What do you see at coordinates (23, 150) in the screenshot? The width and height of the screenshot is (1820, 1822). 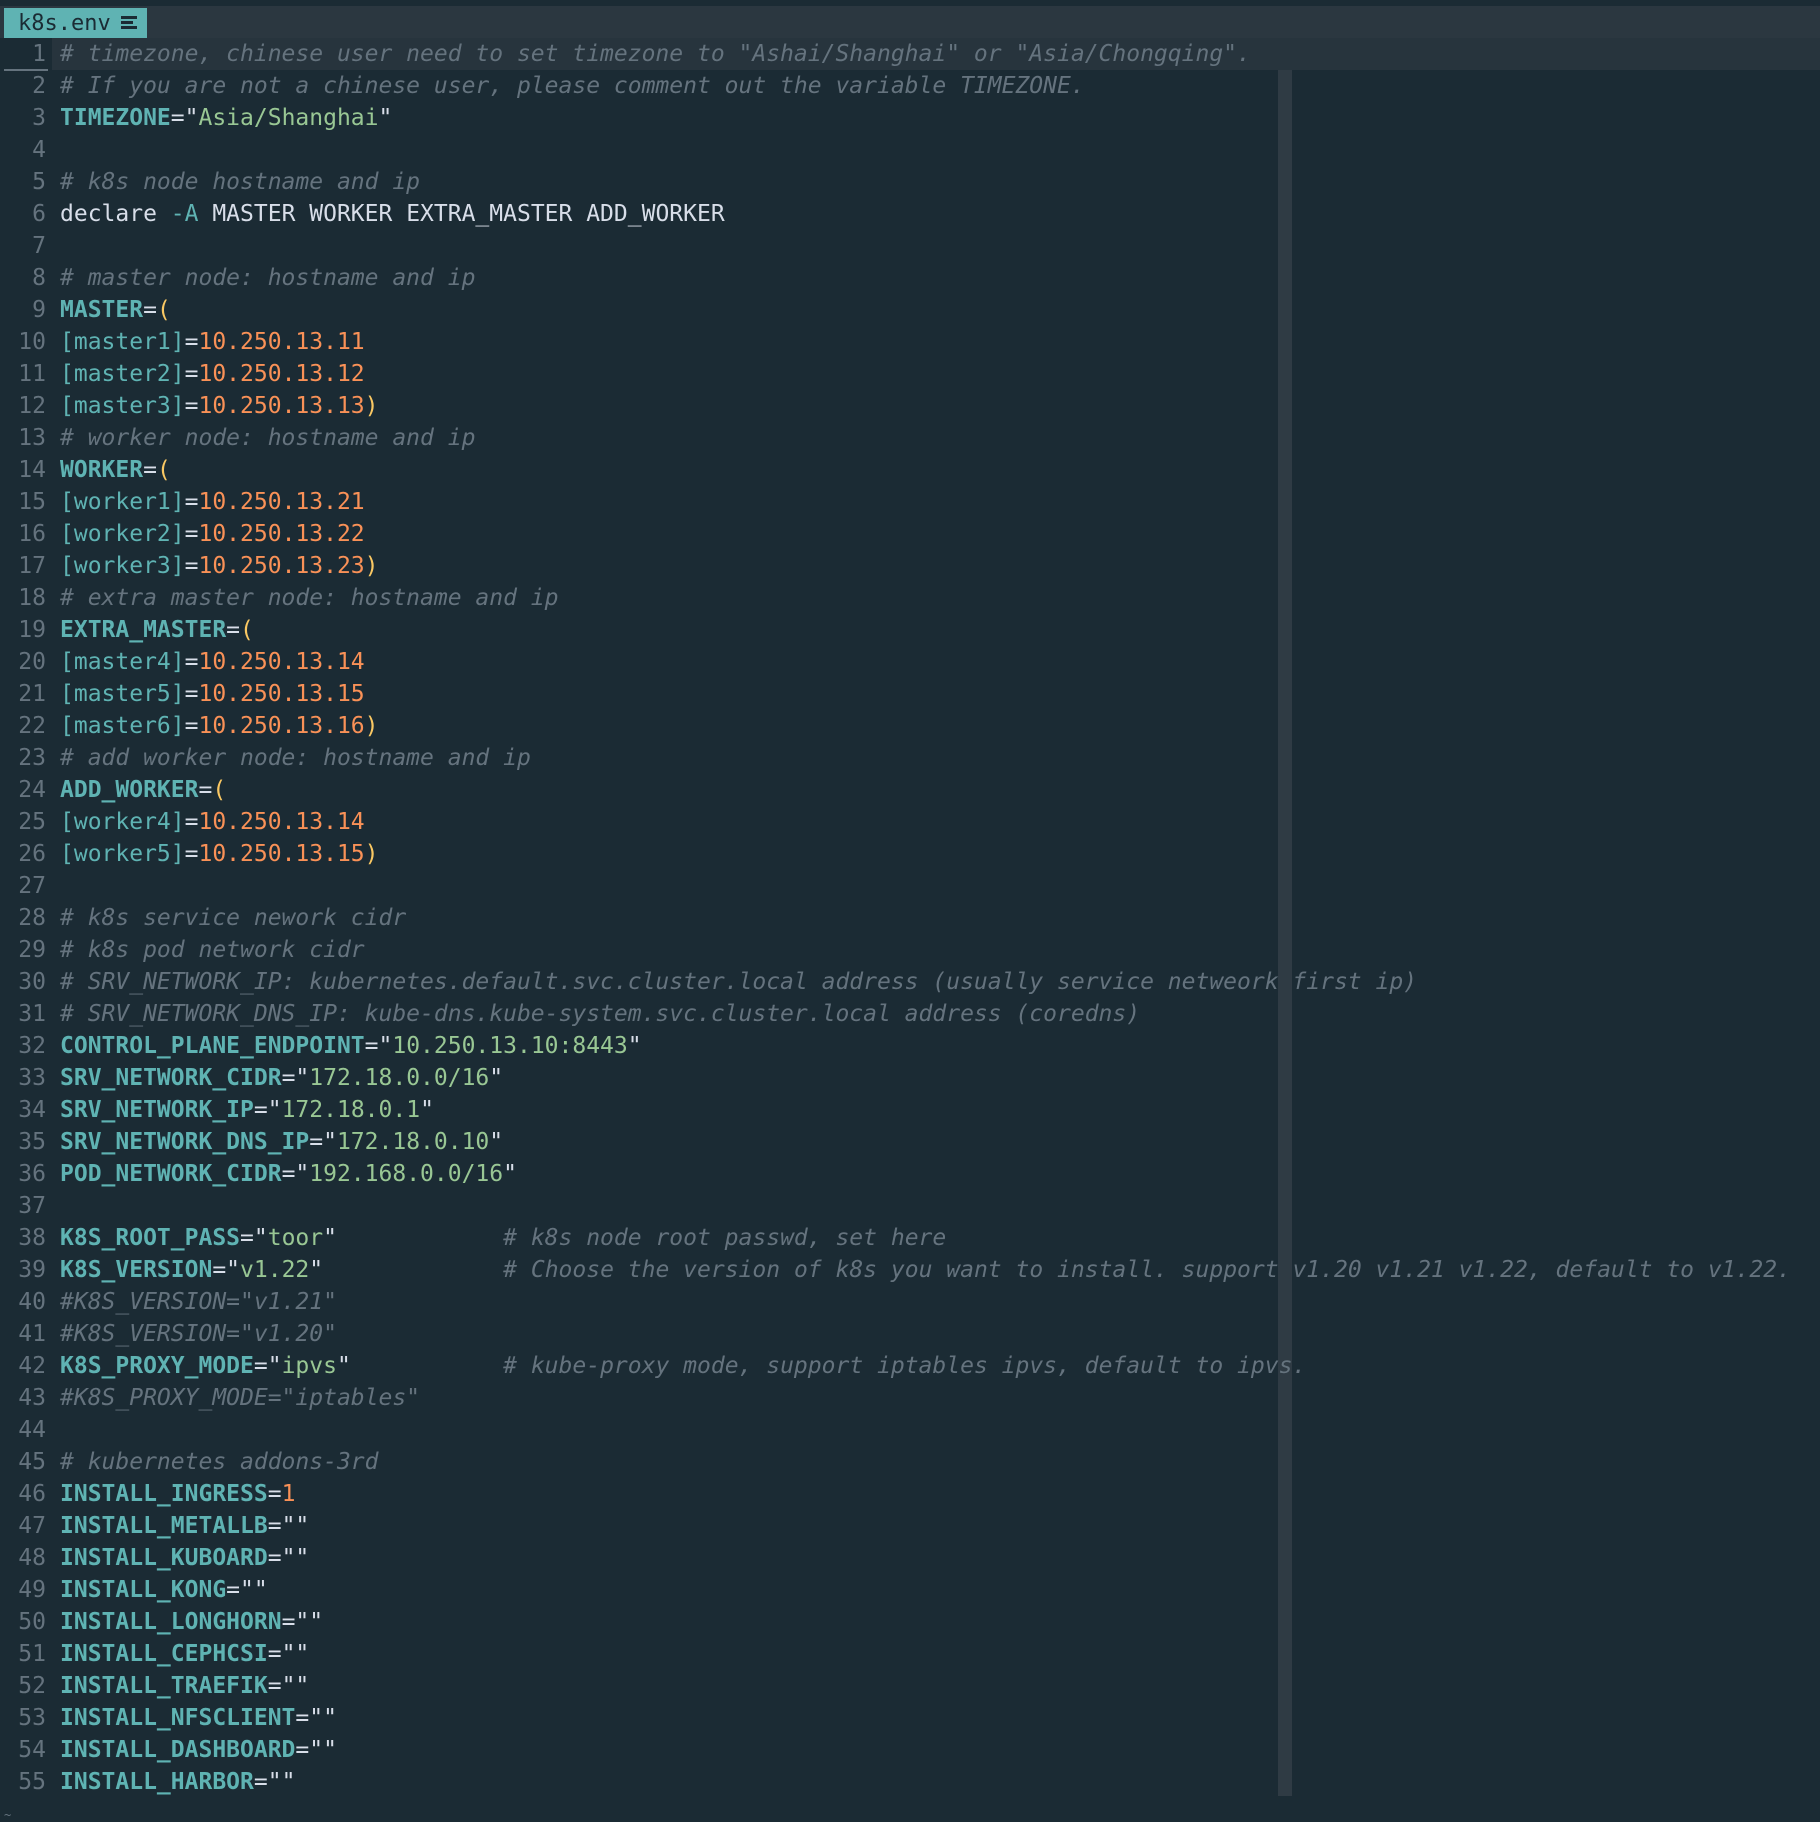 I see `code-line: 4` at bounding box center [23, 150].